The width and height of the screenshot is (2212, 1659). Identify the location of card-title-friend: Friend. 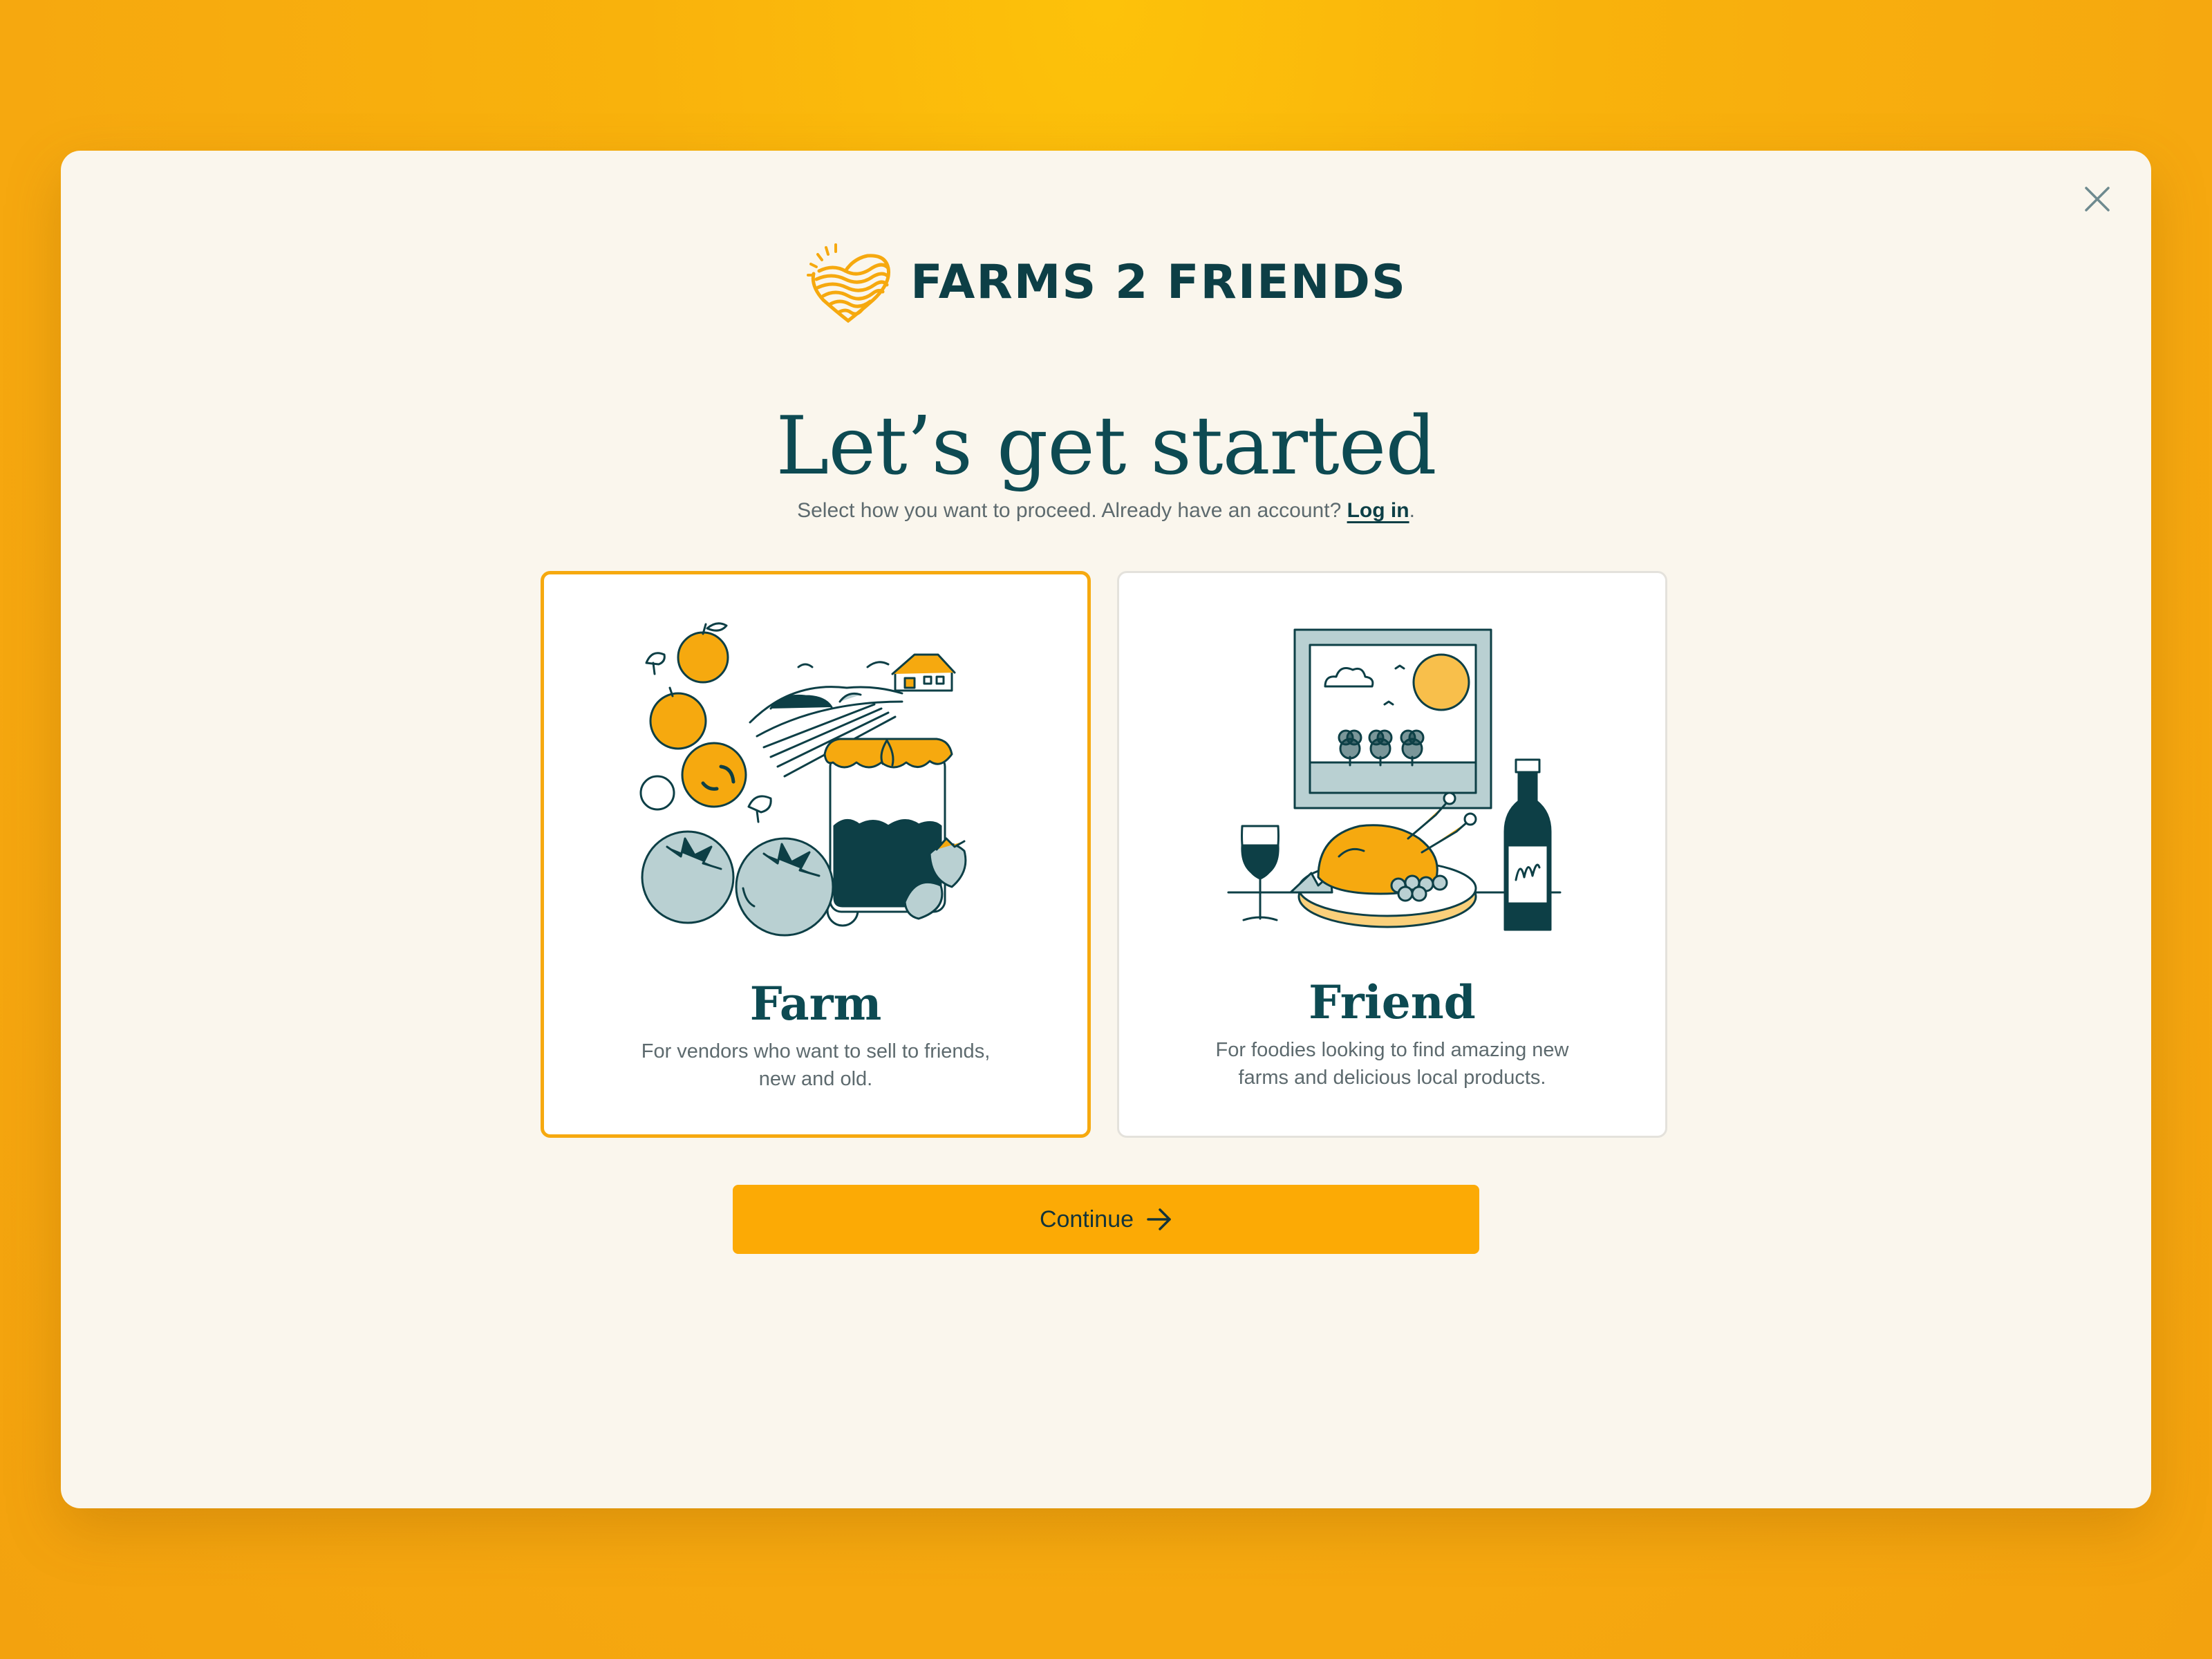
(1392, 1002).